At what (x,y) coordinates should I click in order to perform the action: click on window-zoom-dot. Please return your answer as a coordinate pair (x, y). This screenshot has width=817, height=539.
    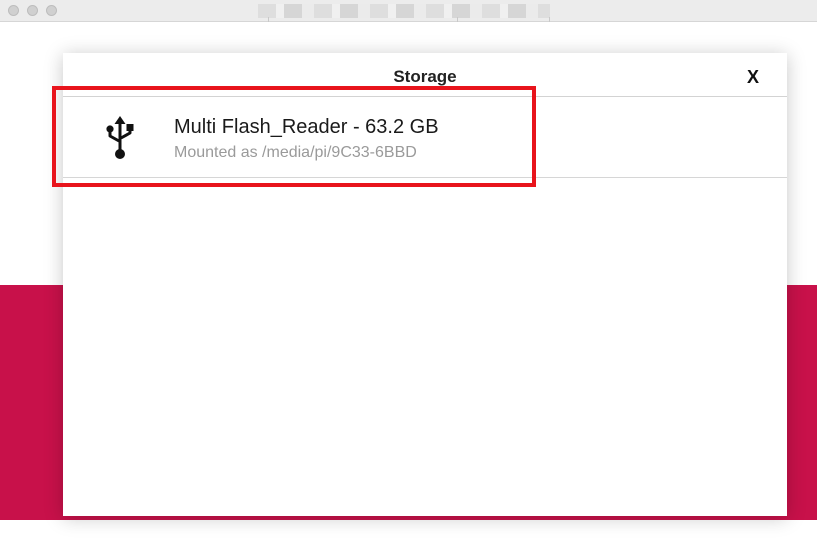
    Looking at the image, I should click on (51, 10).